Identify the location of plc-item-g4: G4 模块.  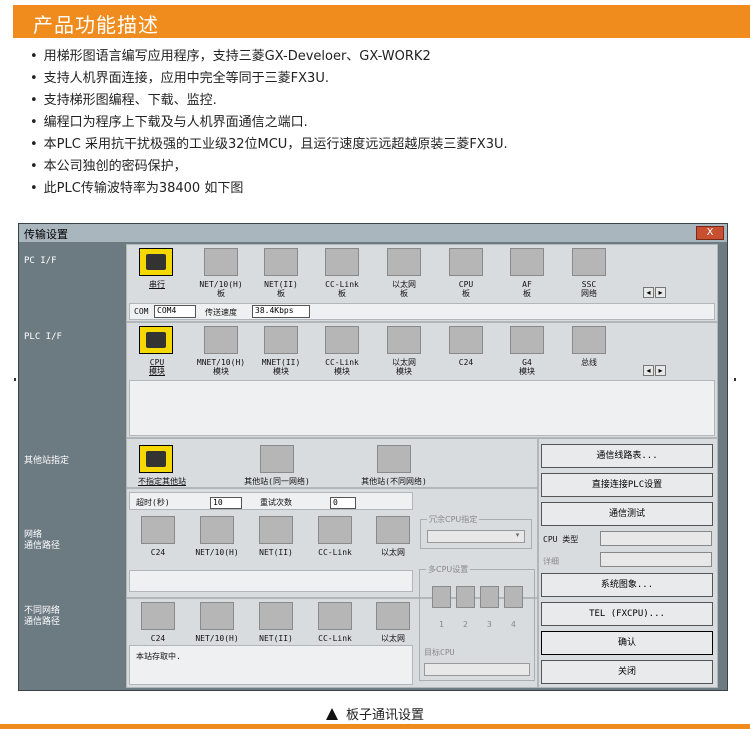
(527, 367).